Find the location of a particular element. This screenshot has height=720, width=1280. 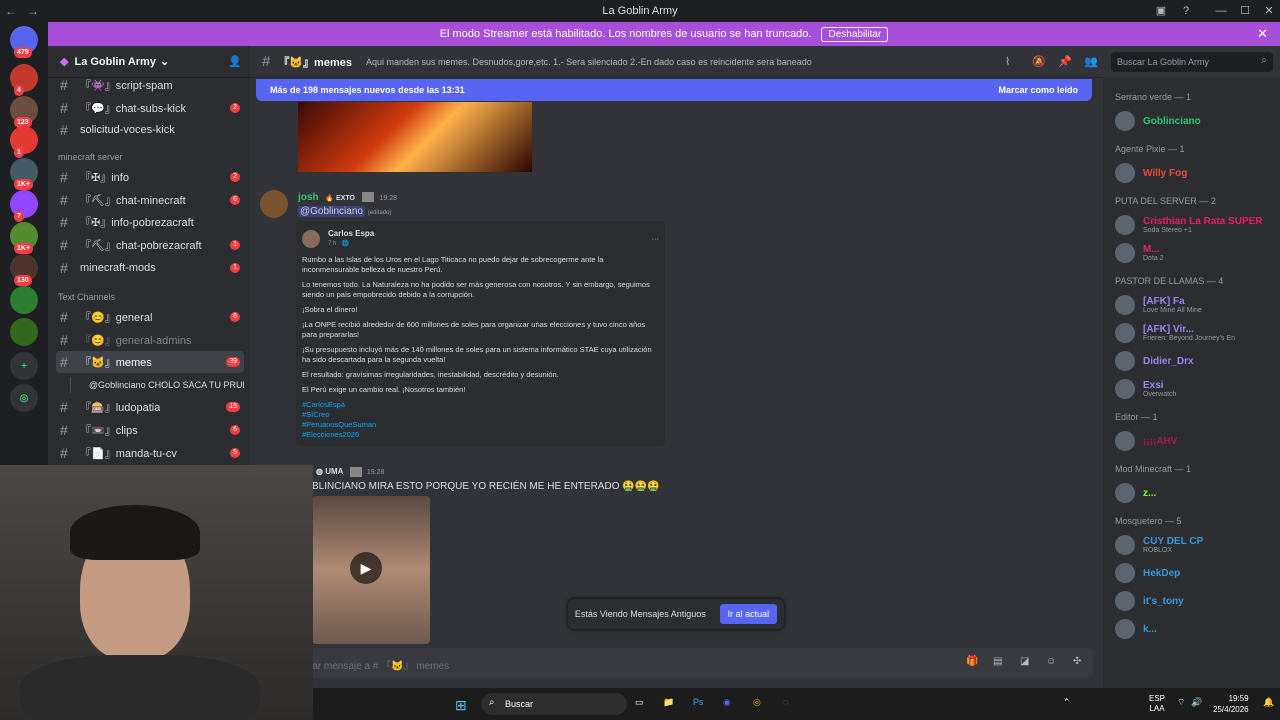

search-input: Buscar La Goblin Army ⌕ is located at coordinates (1192, 62).